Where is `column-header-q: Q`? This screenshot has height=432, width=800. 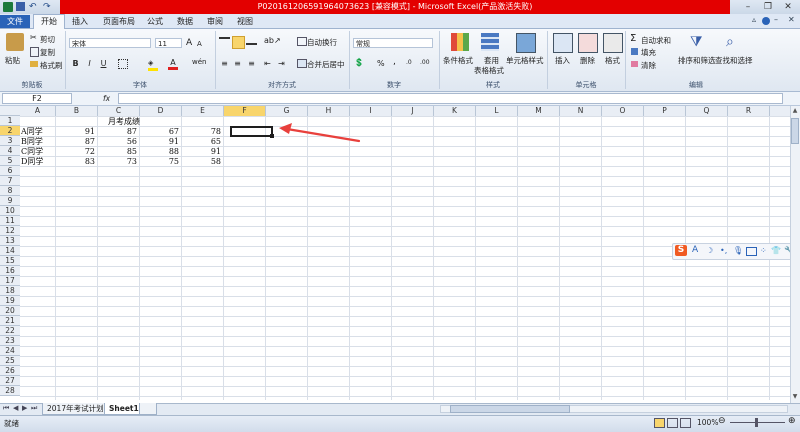
column-header-q: Q is located at coordinates (707, 111).